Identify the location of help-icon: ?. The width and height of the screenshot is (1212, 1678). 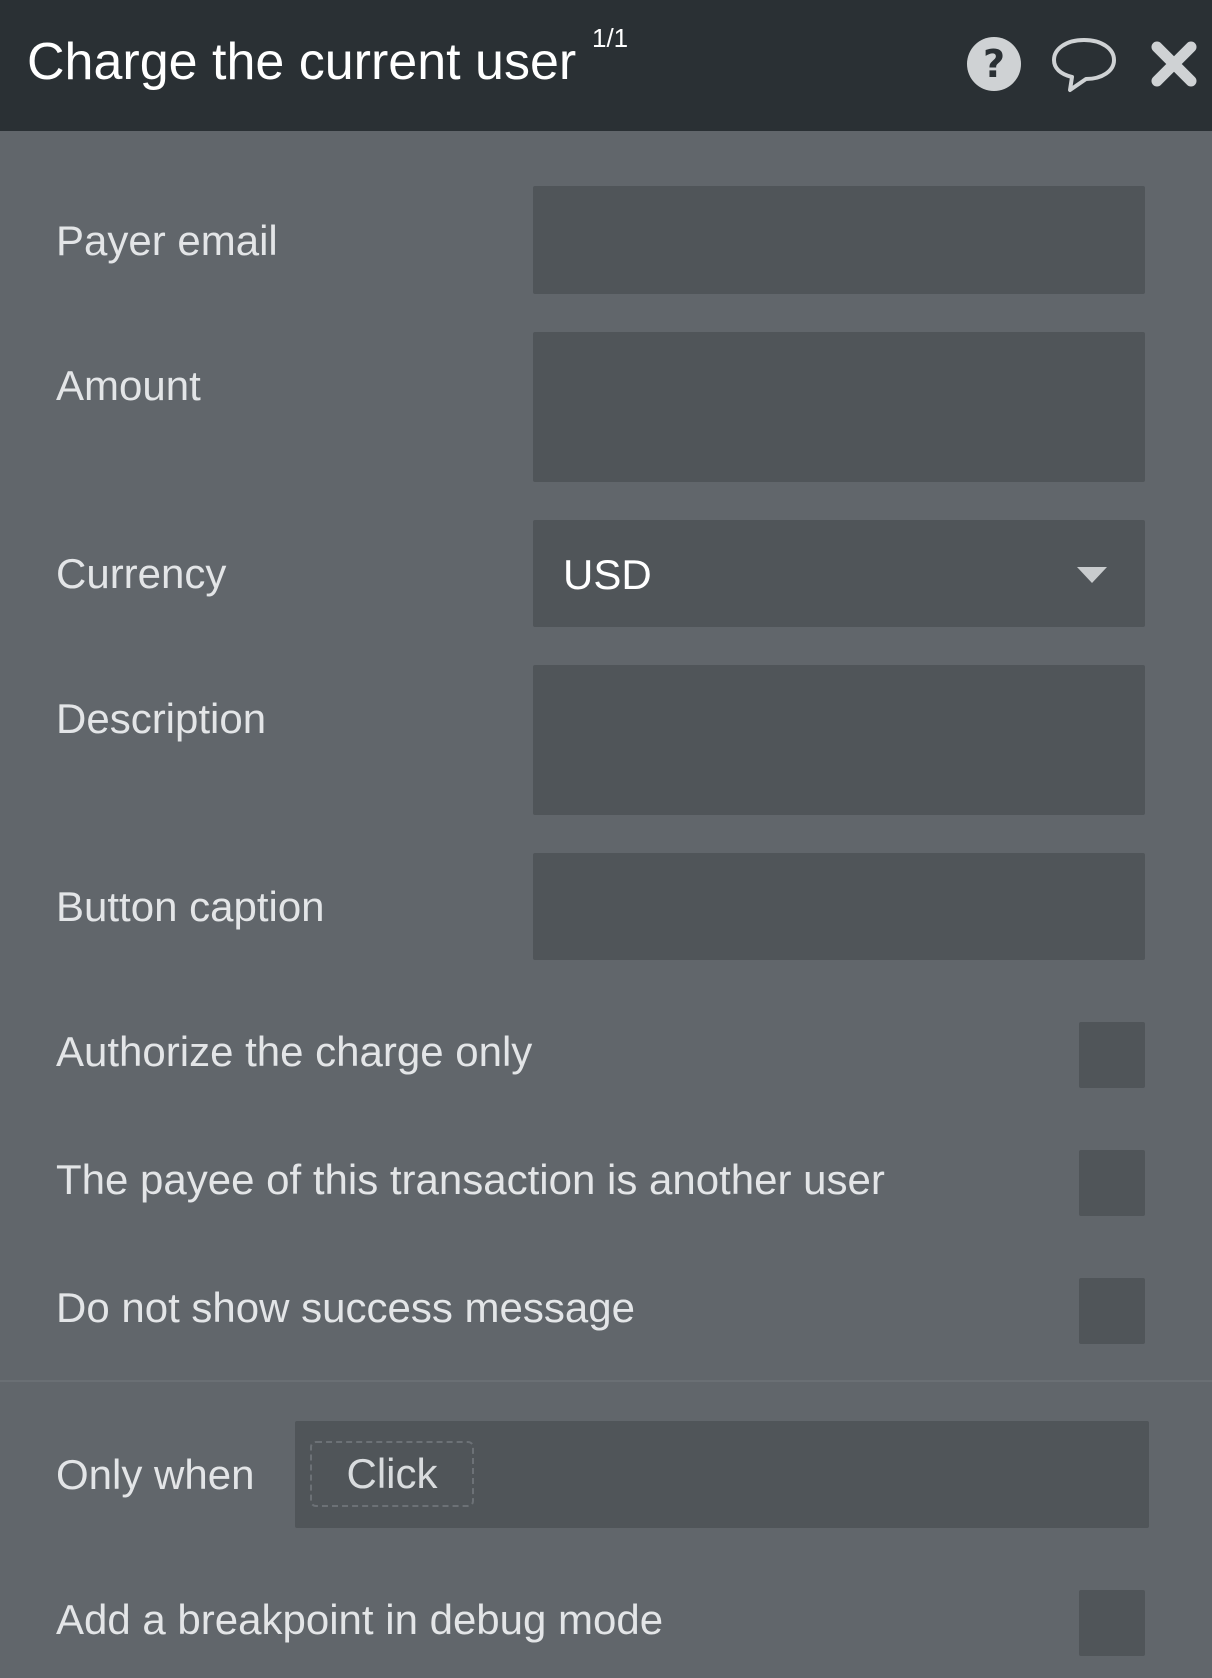
(994, 64).